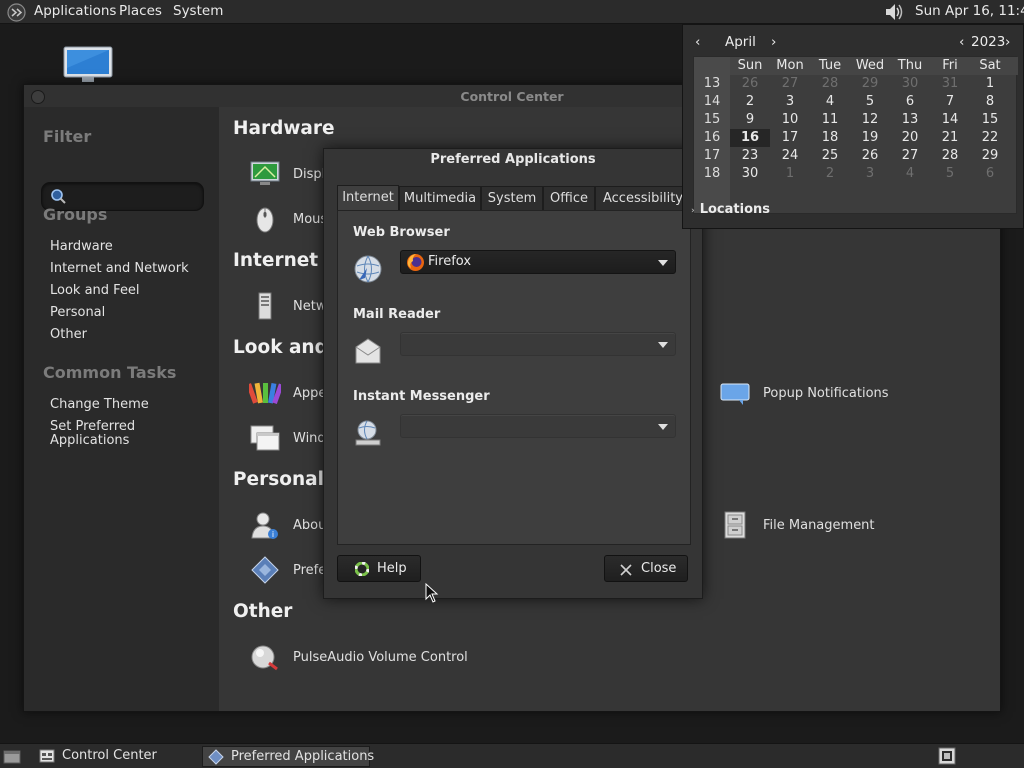  I want to click on calendar-day: 7, so click(950, 102).